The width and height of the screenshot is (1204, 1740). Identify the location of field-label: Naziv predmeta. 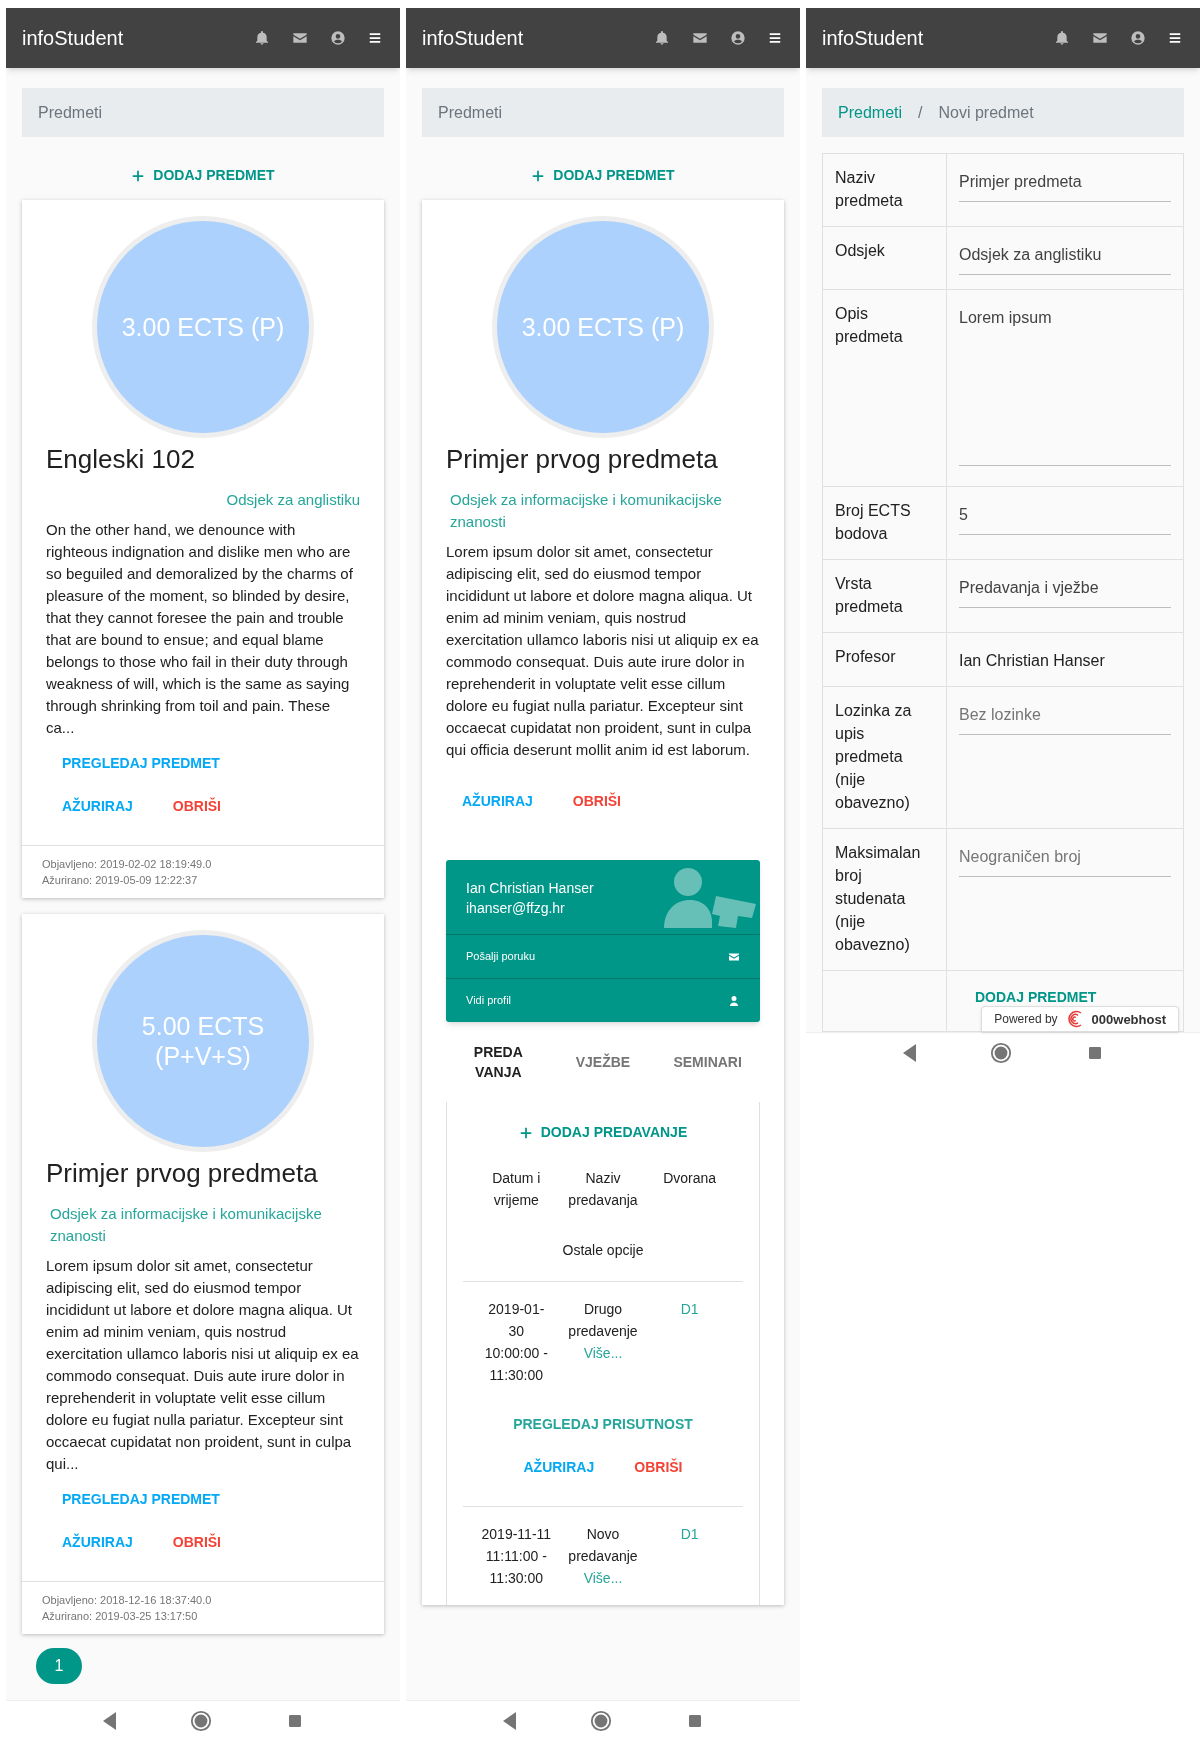
(885, 190).